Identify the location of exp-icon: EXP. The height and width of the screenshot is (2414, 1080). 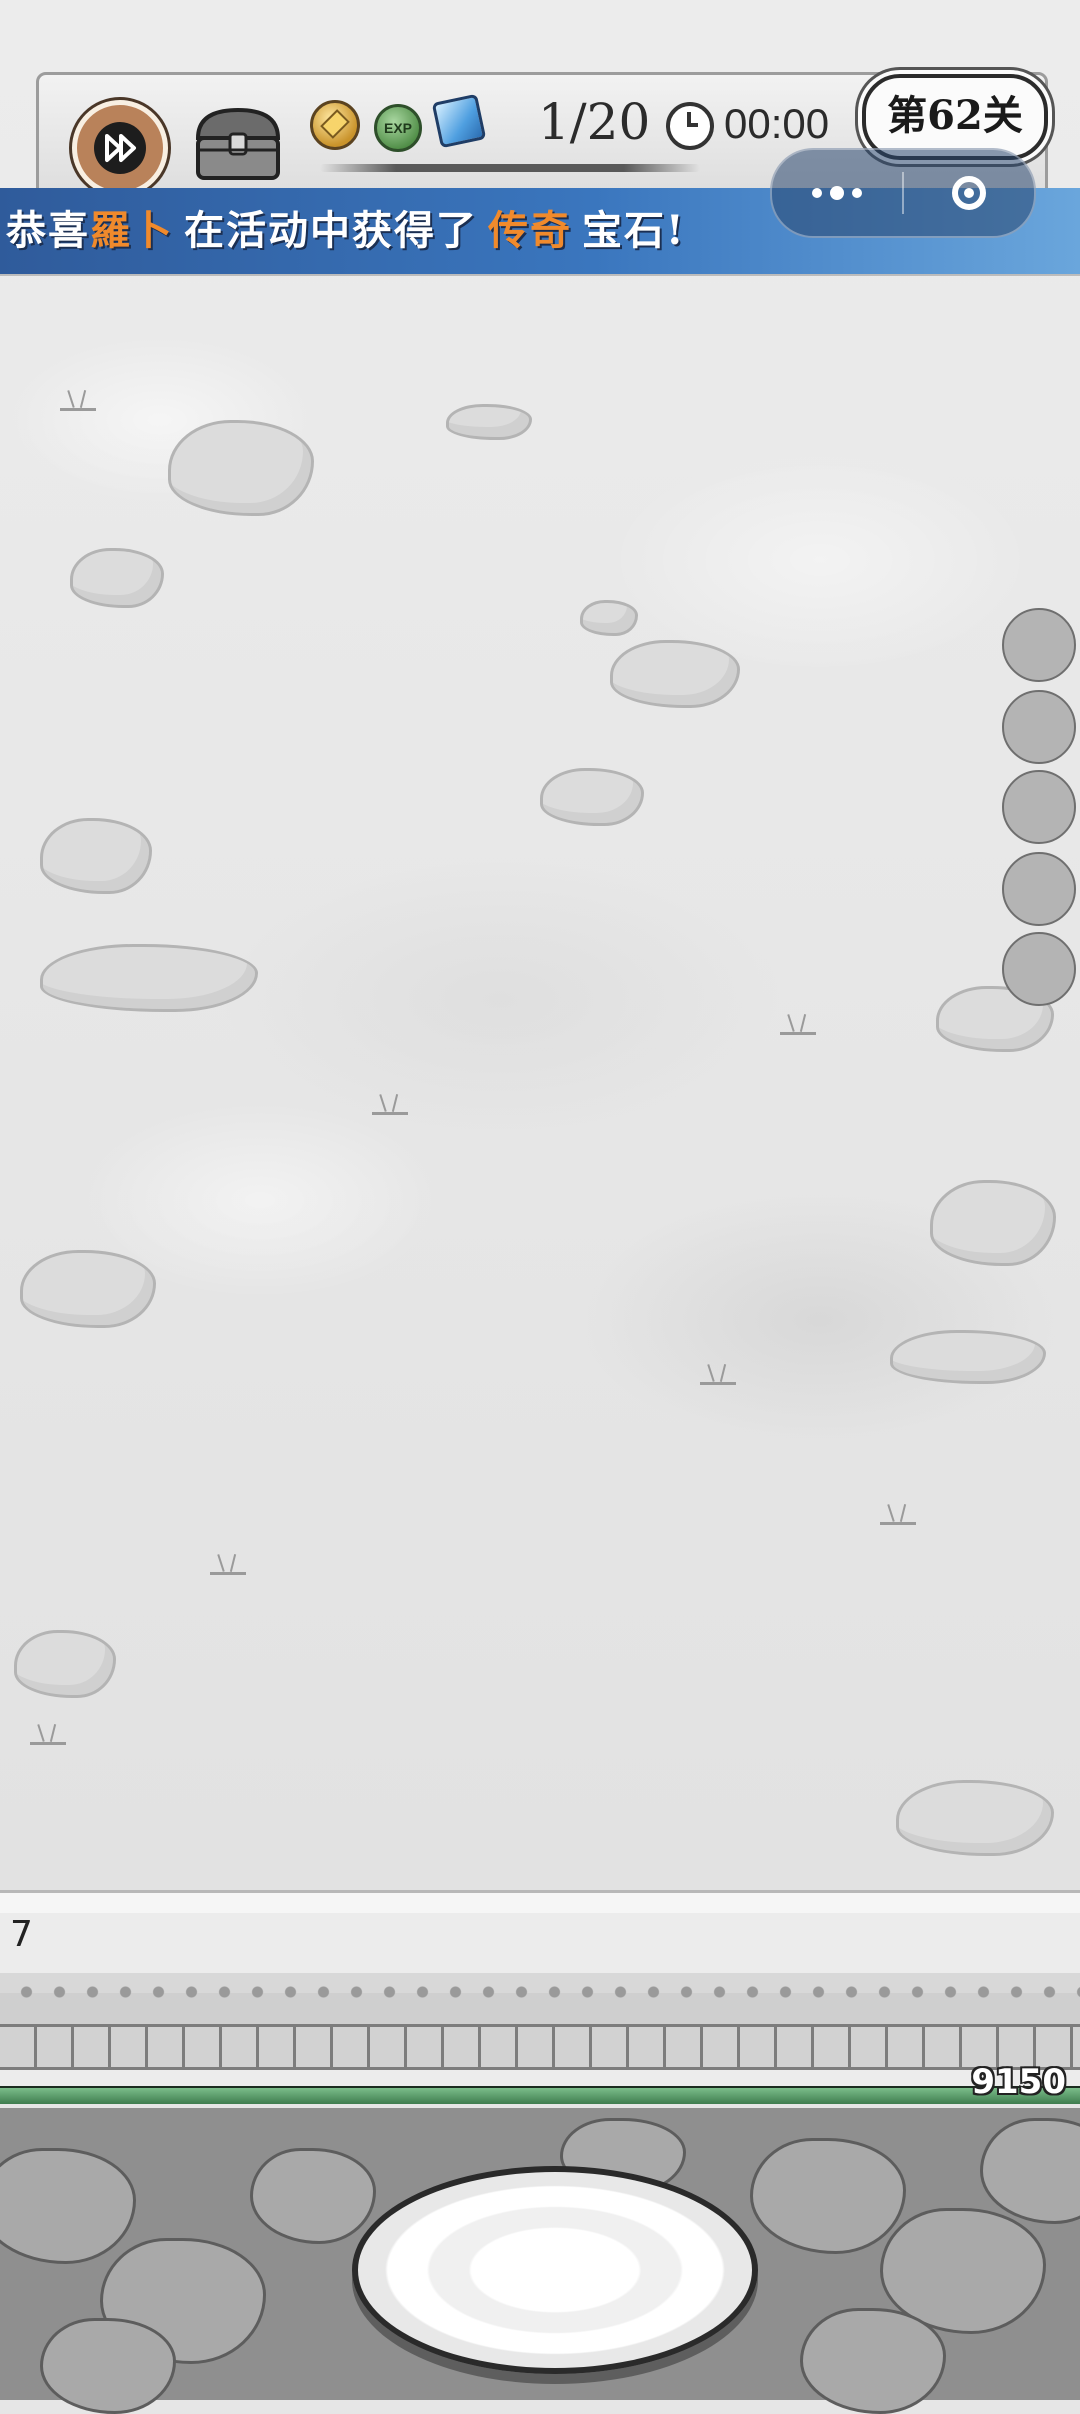
(398, 128).